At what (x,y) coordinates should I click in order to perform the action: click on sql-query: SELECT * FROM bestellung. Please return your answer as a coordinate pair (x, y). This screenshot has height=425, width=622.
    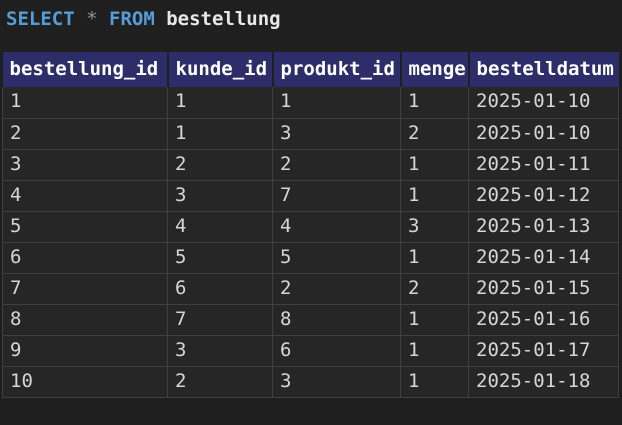
    Looking at the image, I should click on (311, 15).